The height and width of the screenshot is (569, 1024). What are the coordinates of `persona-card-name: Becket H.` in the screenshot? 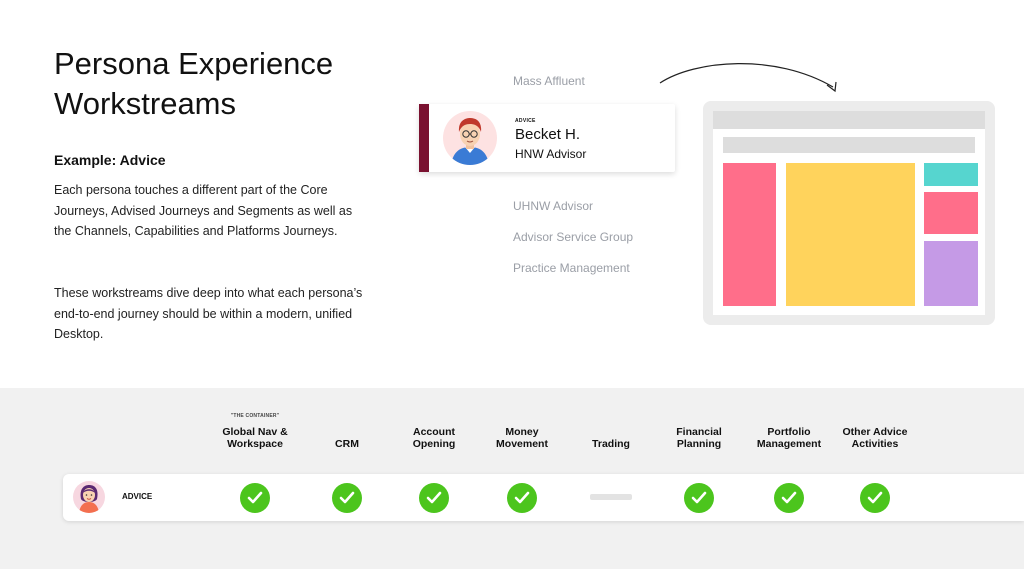 It's located at (548, 134).